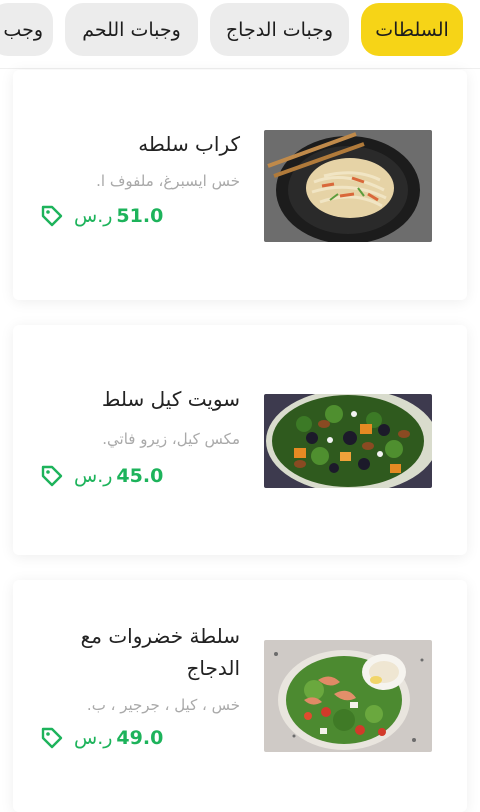 The height and width of the screenshot is (812, 480). What do you see at coordinates (189, 144) in the screenshot?
I see `menu-item-title: كراب سلطه` at bounding box center [189, 144].